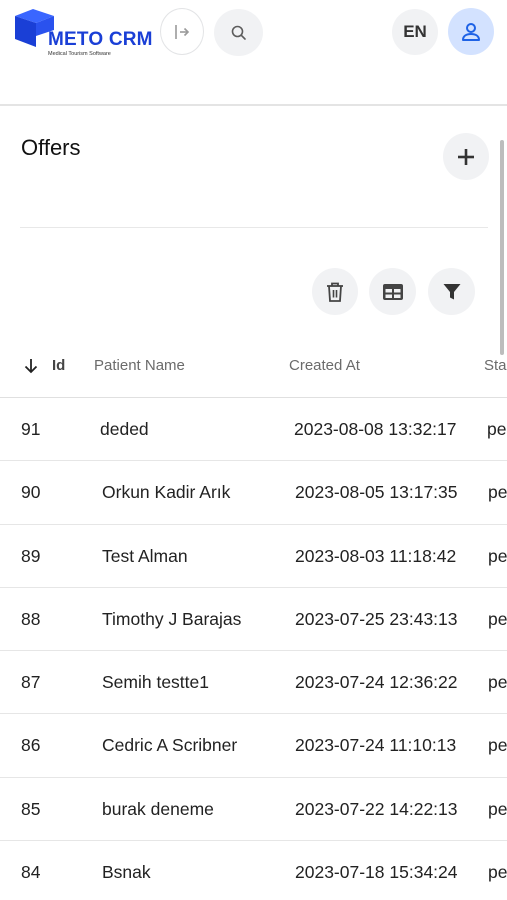 The width and height of the screenshot is (507, 900). Describe the element at coordinates (58, 365) in the screenshot. I see `column-header-id: Id` at that location.